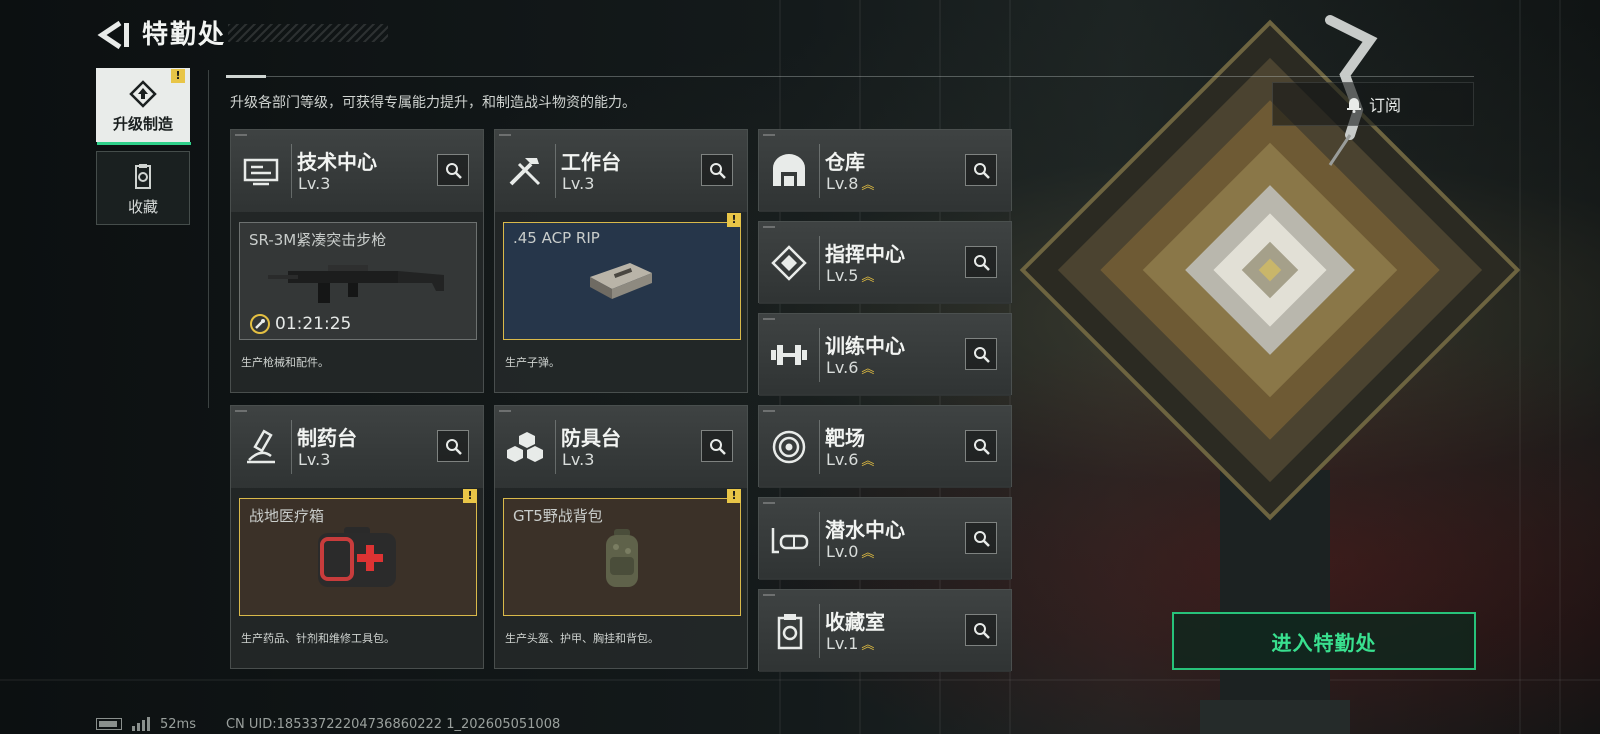  Describe the element at coordinates (184, 35) in the screenshot. I see `page-title: 特勤处` at that location.